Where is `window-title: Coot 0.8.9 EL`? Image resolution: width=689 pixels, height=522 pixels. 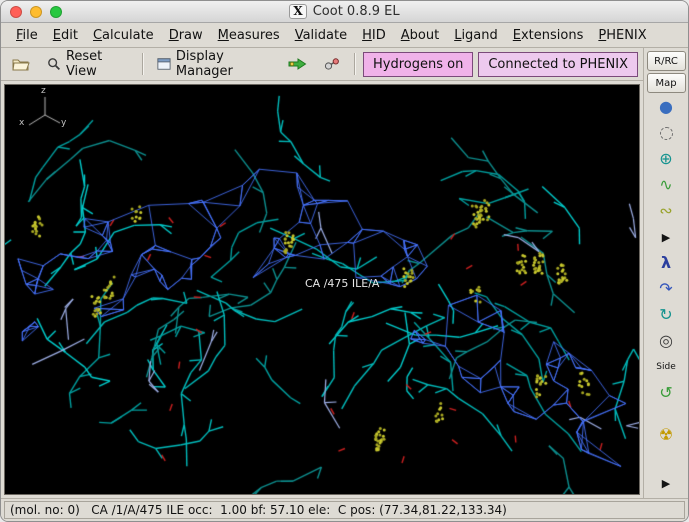 window-title: Coot 0.8.9 EL is located at coordinates (356, 11).